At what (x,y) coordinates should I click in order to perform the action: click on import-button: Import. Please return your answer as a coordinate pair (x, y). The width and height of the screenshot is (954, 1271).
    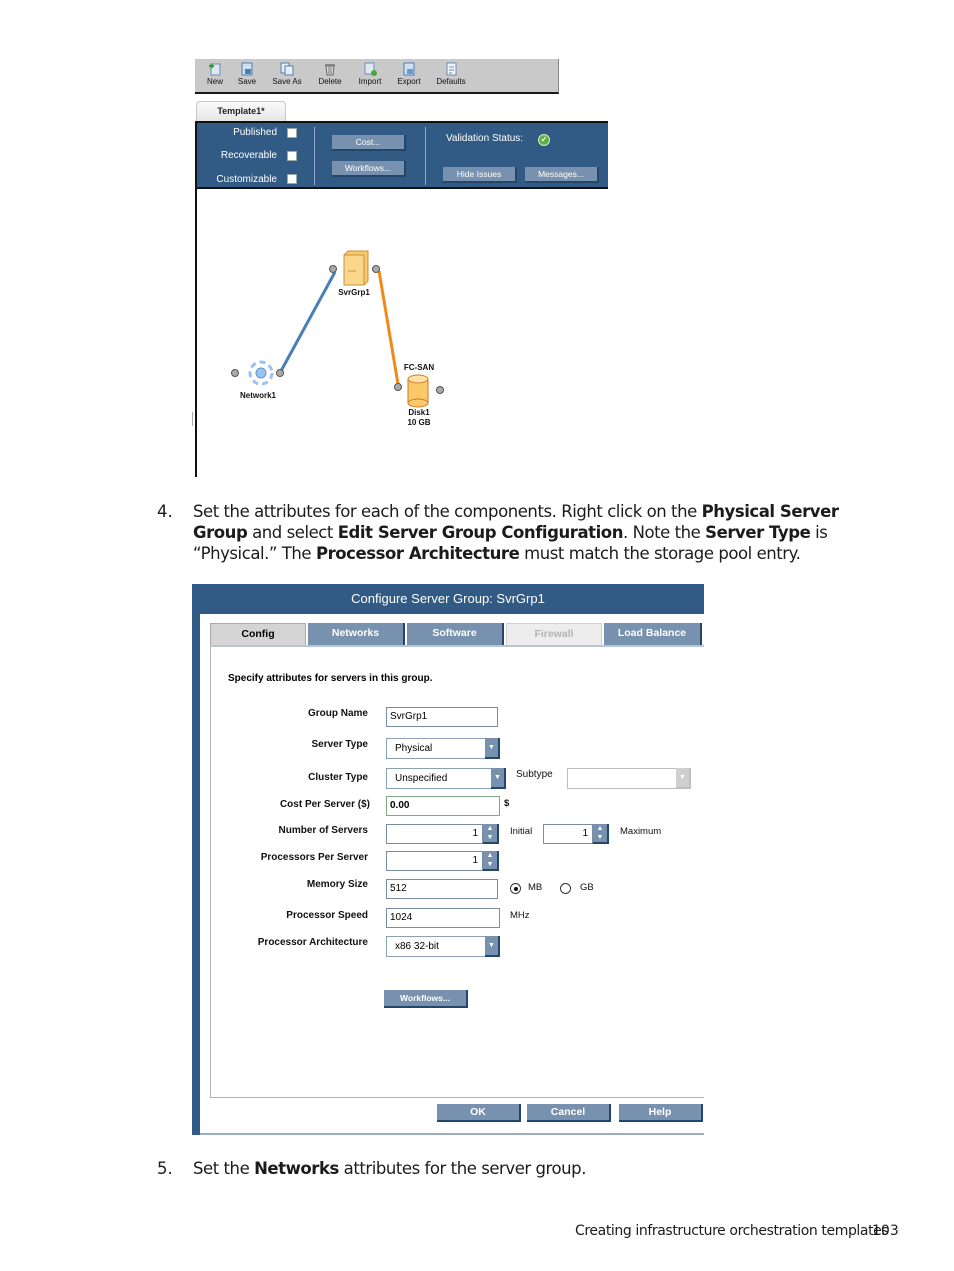
    Looking at the image, I should click on (370, 77).